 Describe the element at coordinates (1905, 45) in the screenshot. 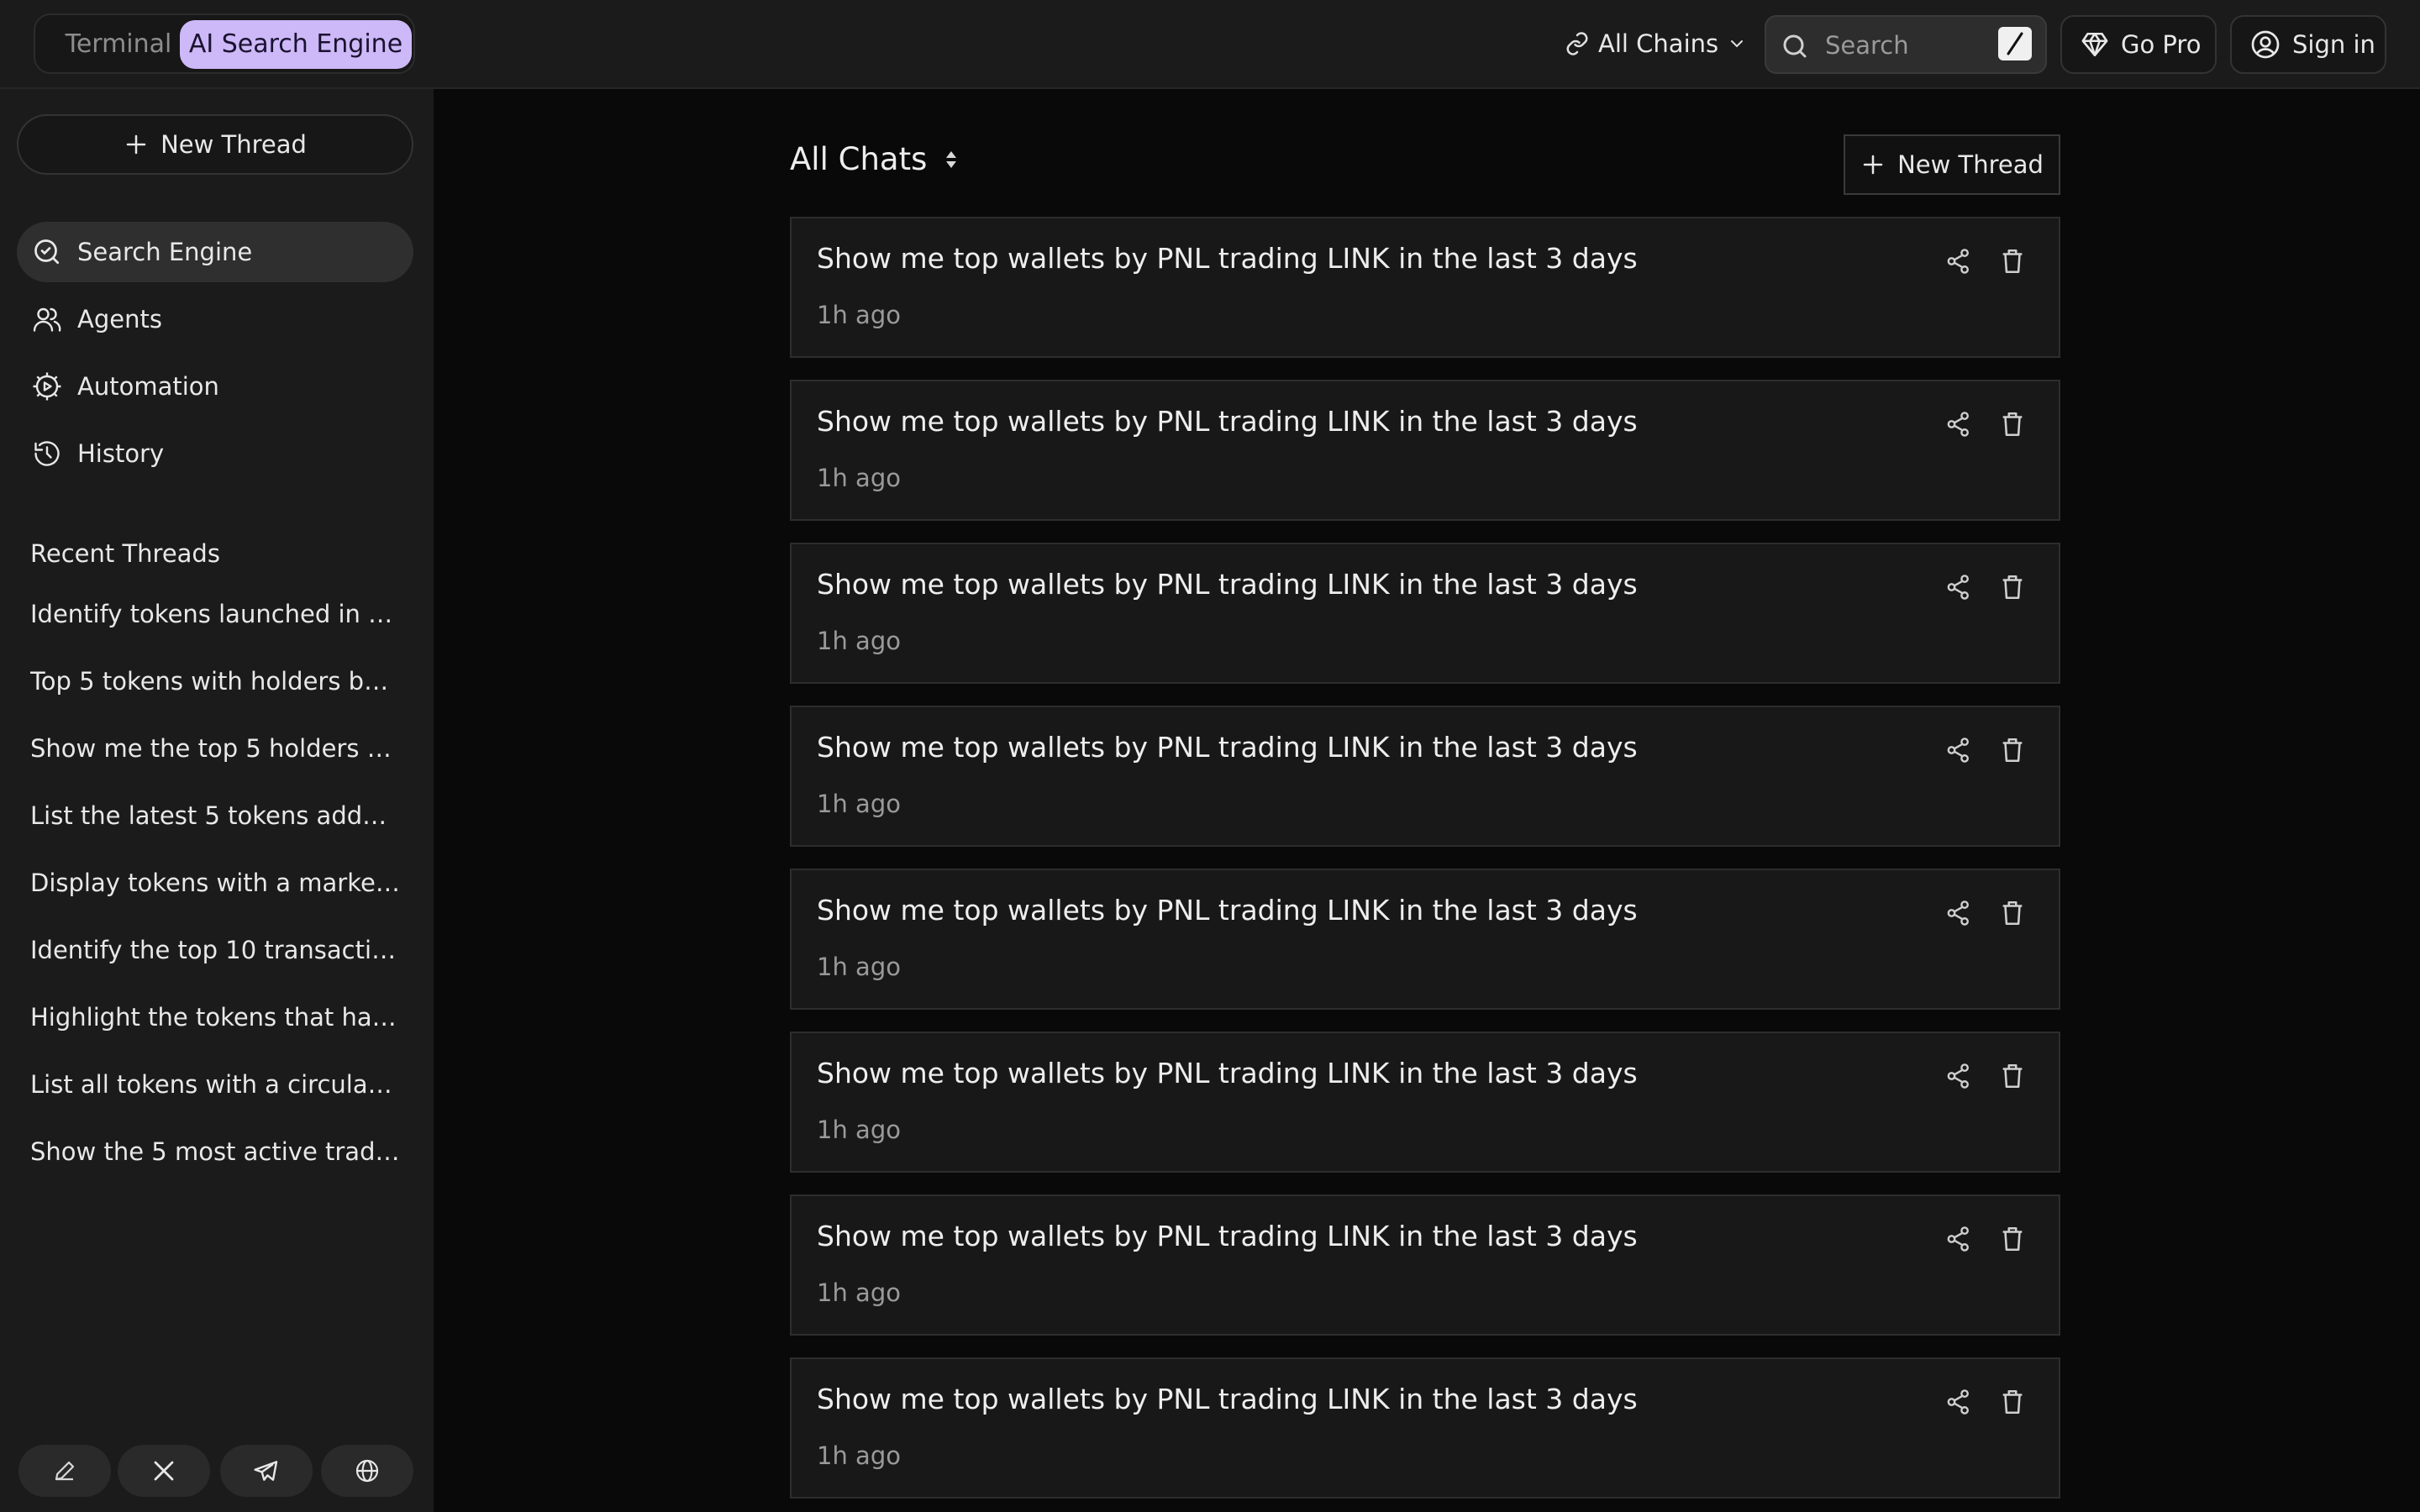

I see `search-input` at that location.